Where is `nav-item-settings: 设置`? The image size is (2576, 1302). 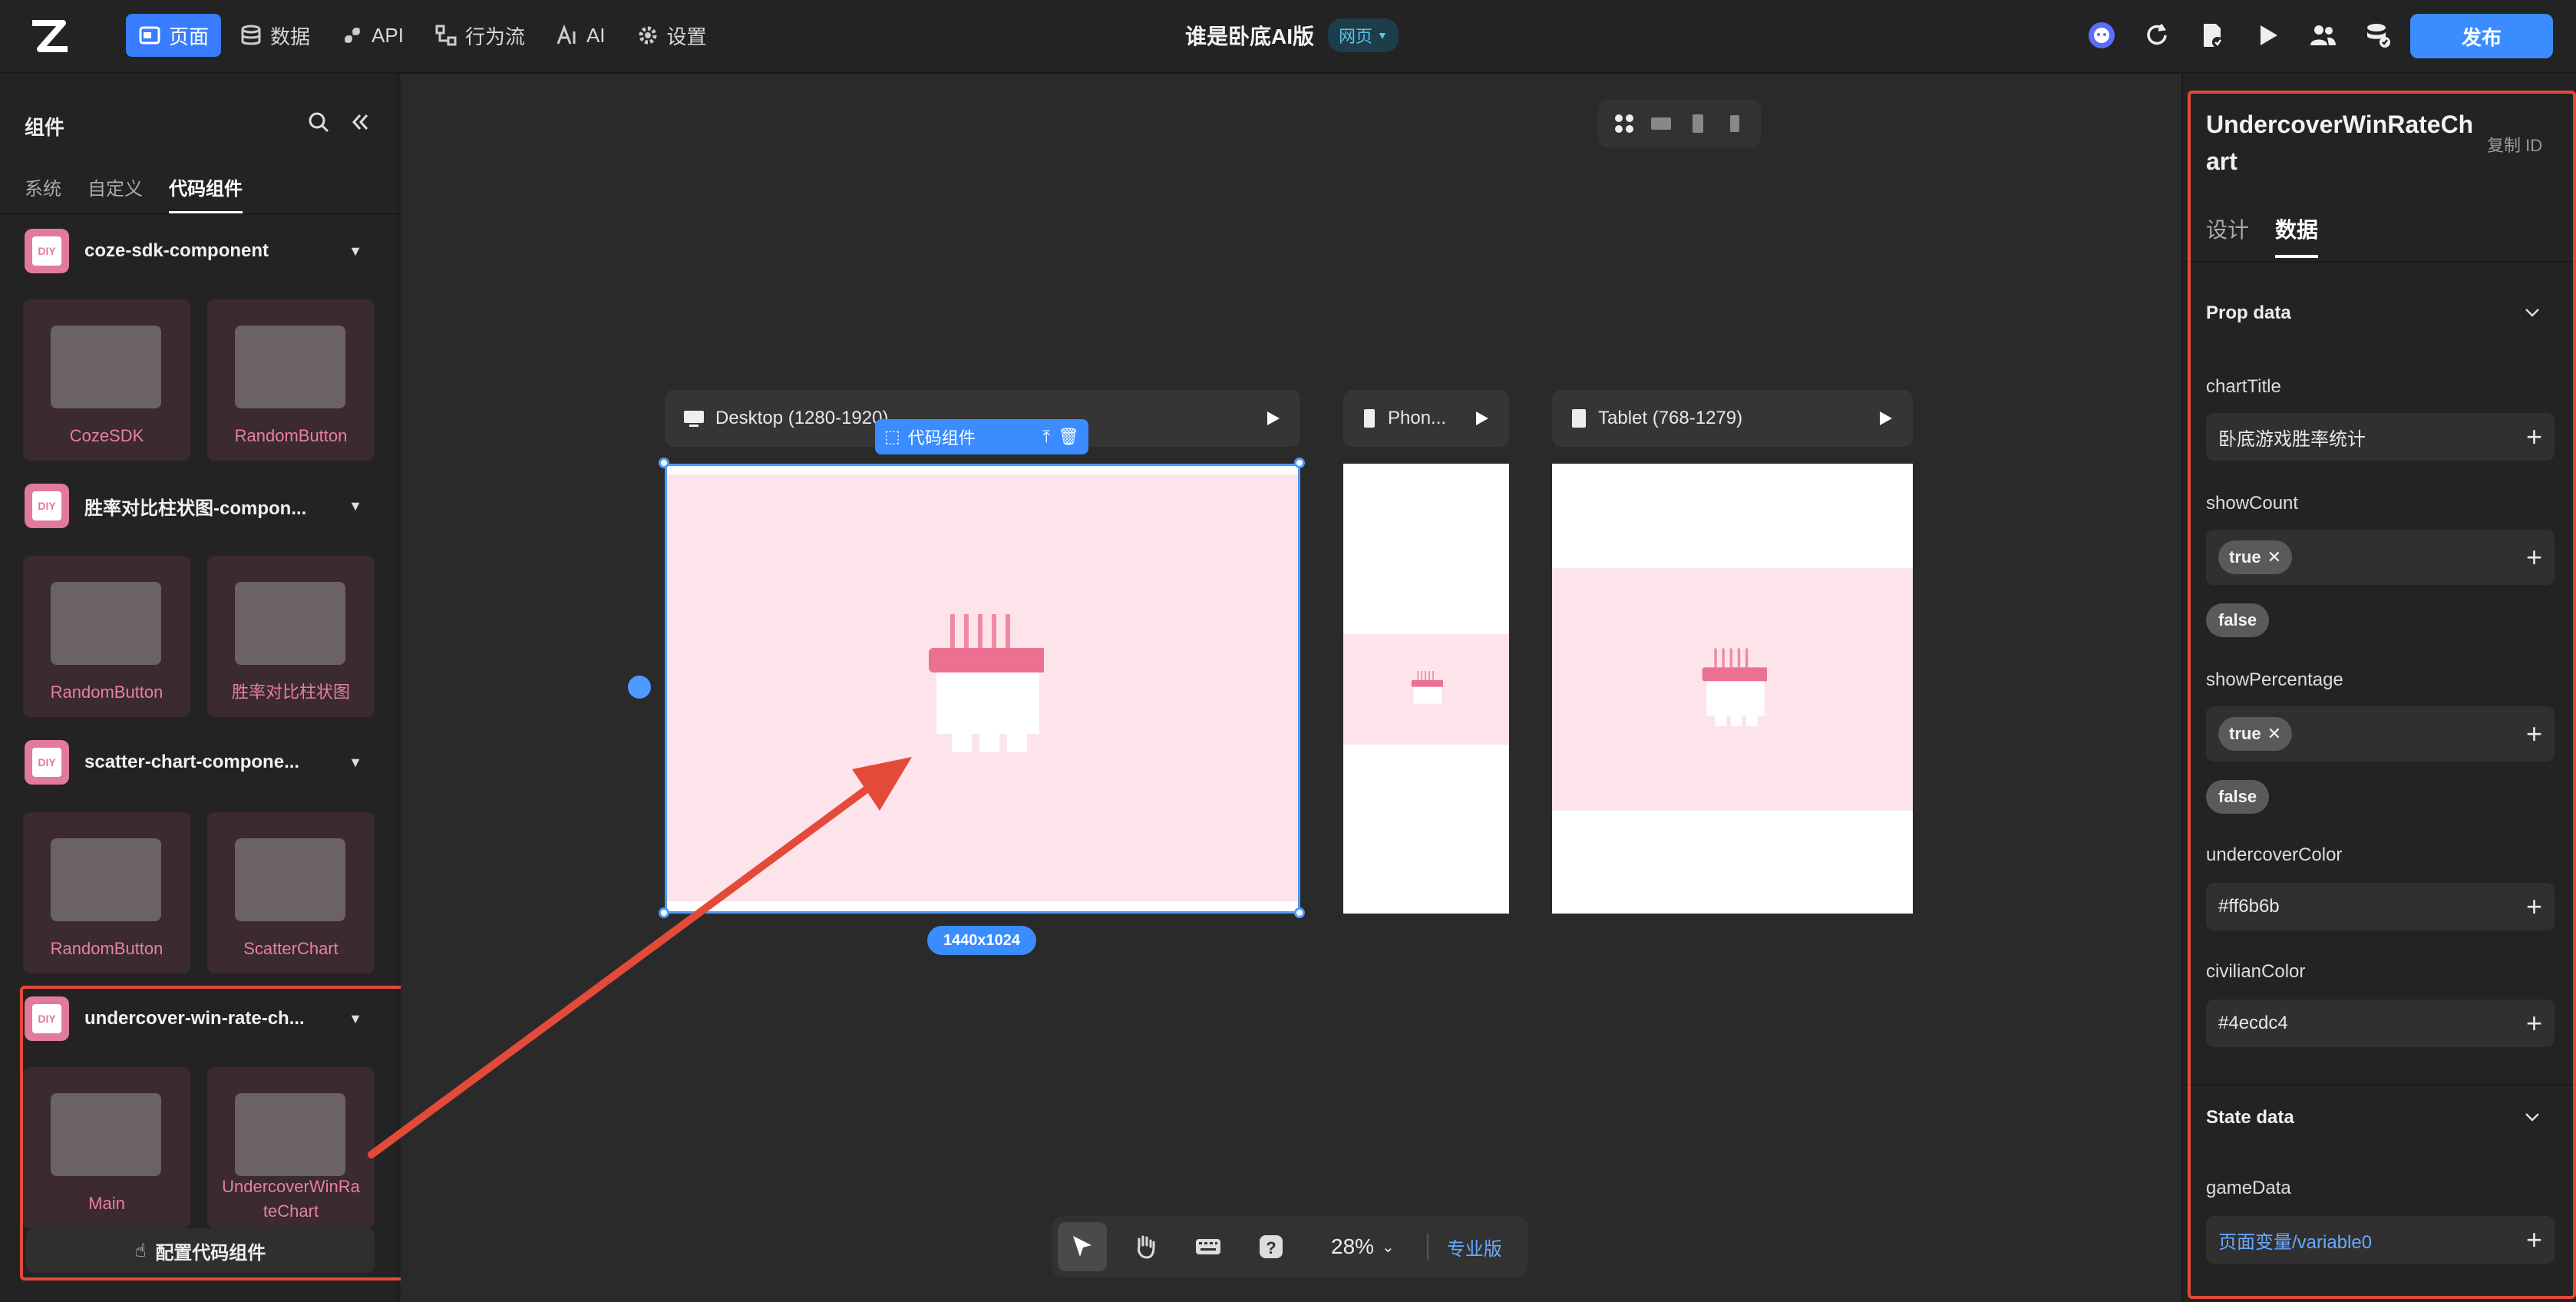 nav-item-settings: 设置 is located at coordinates (671, 36).